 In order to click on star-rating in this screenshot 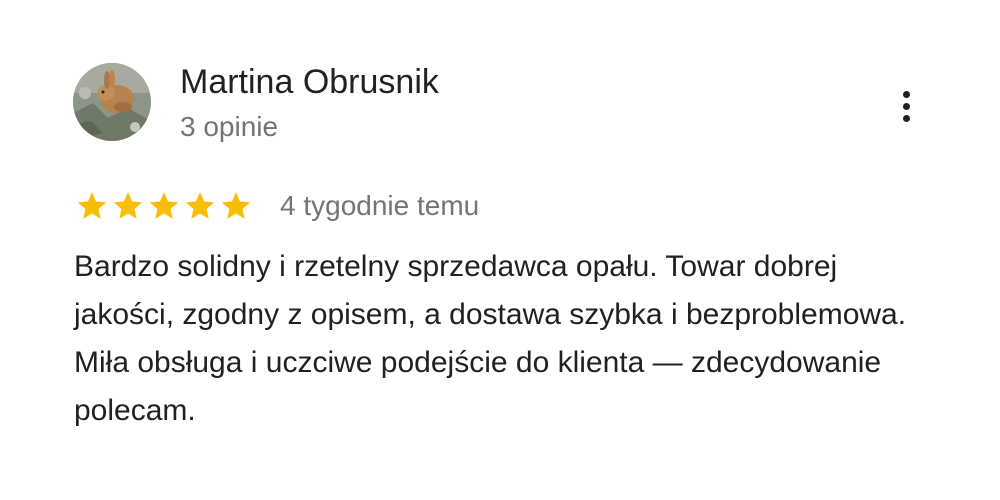, I will do `click(164, 206)`.